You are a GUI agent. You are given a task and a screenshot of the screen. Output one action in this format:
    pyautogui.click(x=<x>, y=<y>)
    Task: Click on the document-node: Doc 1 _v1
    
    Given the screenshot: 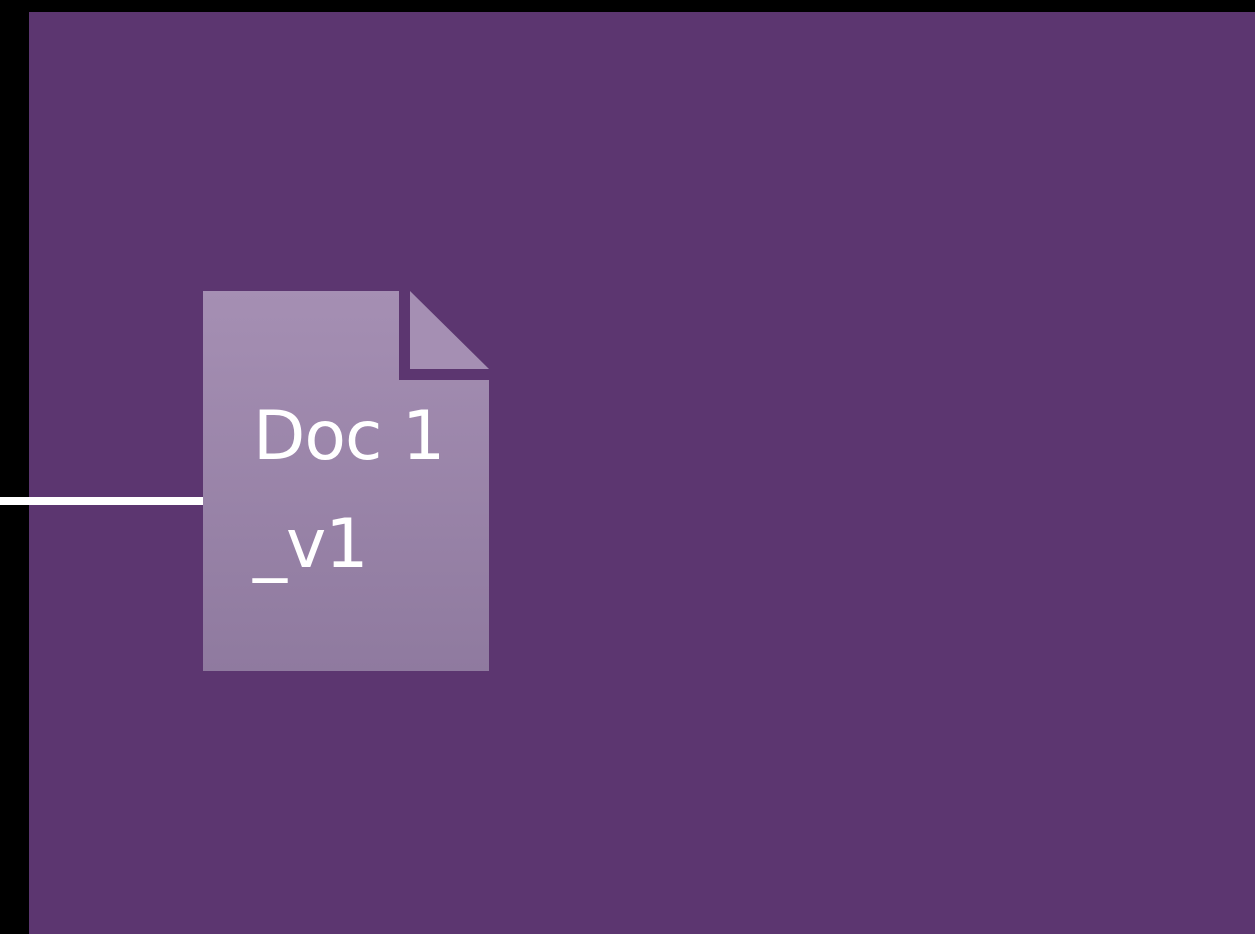 What is the action you would take?
    pyautogui.click(x=346, y=481)
    